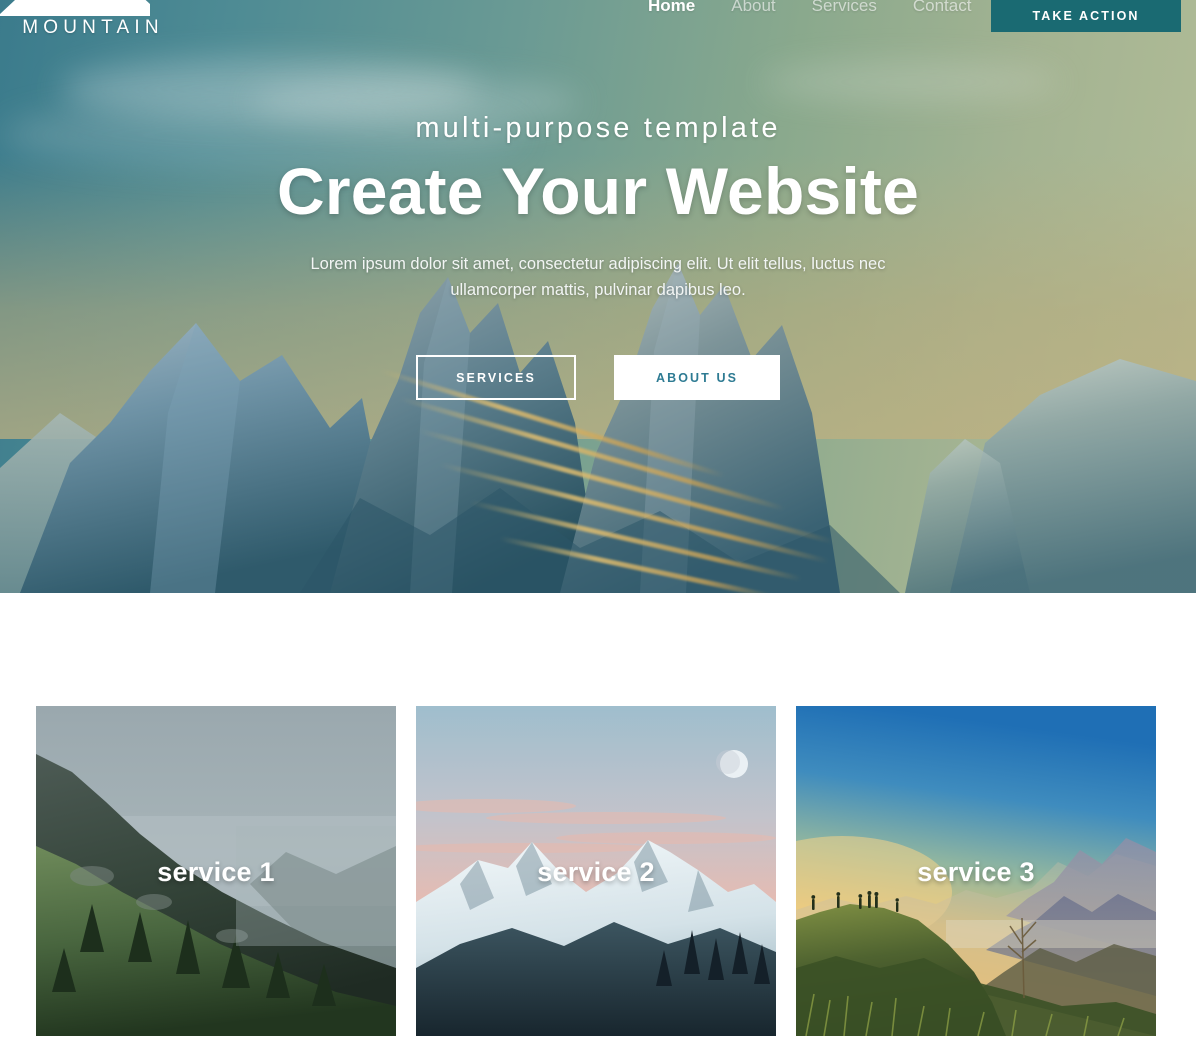 The width and height of the screenshot is (1196, 1043). I want to click on brand-logo: MOUNTAIN, so click(93, 19).